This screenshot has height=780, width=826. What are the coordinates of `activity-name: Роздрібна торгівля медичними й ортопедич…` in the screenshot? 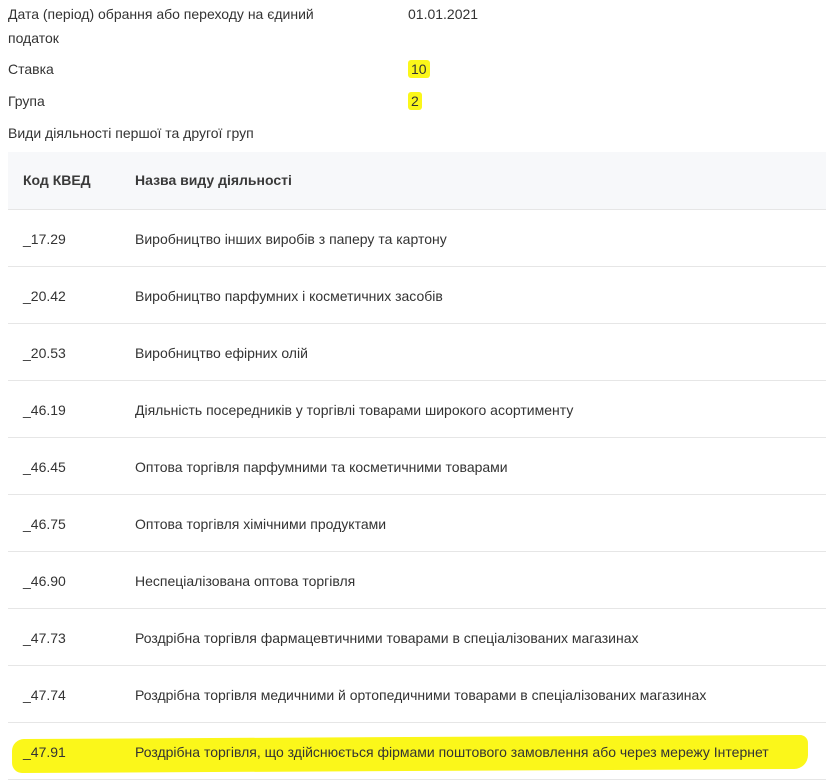 It's located at (421, 695).